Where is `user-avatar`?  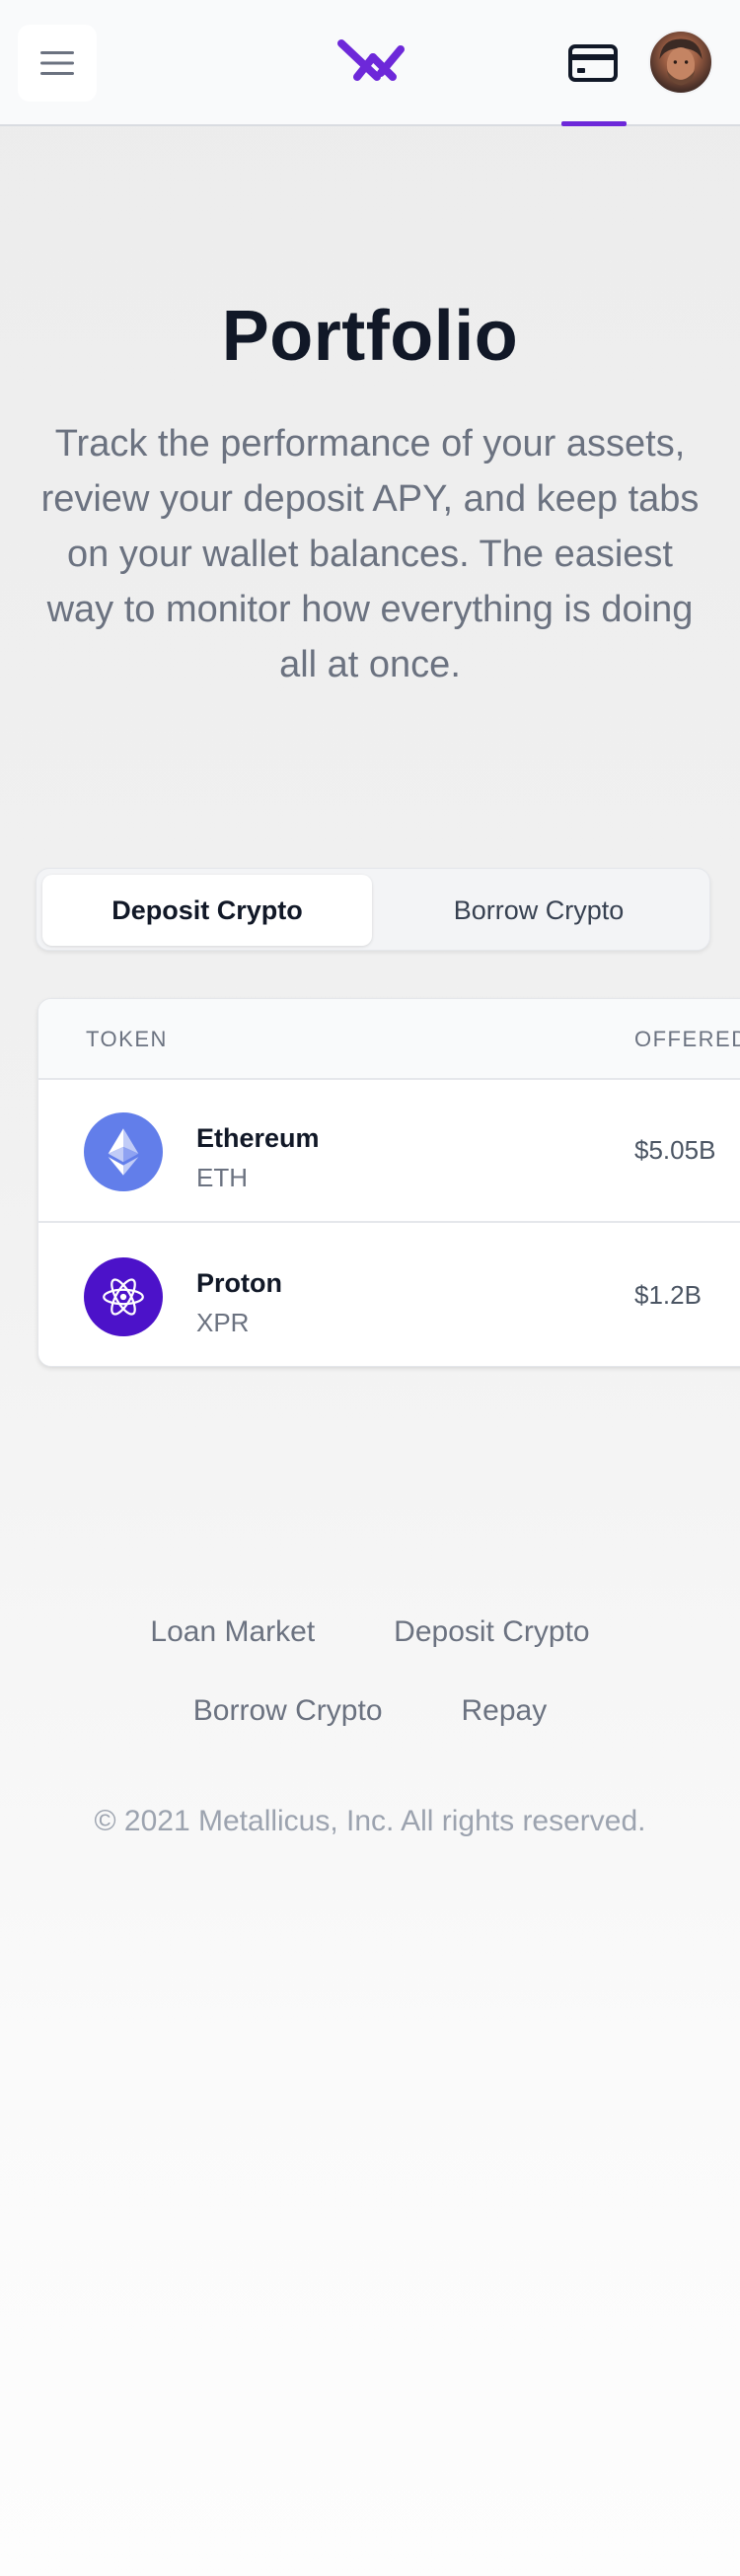
user-avatar is located at coordinates (681, 63).